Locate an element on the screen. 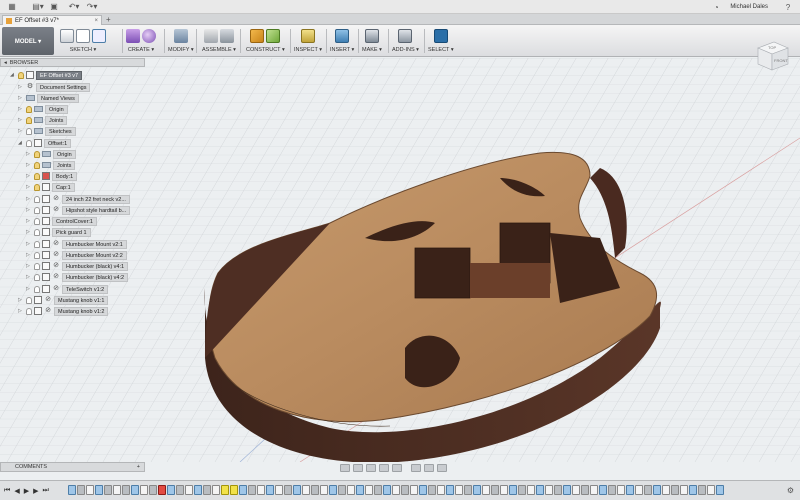 The image size is (800, 500). tree-item: ▷ Cap:1 is located at coordinates (50, 187).